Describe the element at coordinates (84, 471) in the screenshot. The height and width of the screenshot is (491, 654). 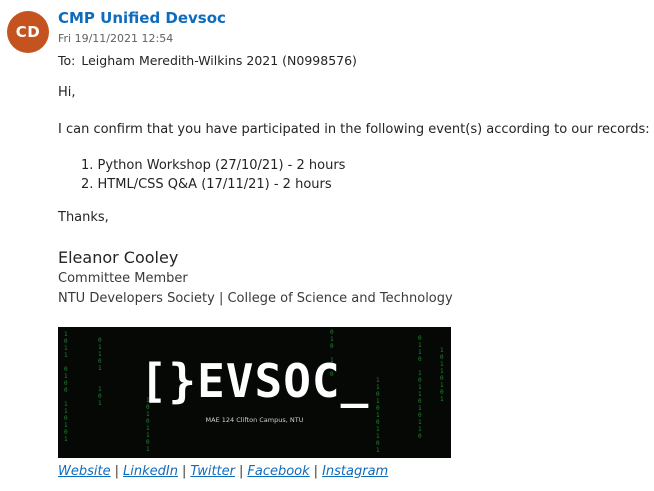
I see `website-link: Website` at that location.